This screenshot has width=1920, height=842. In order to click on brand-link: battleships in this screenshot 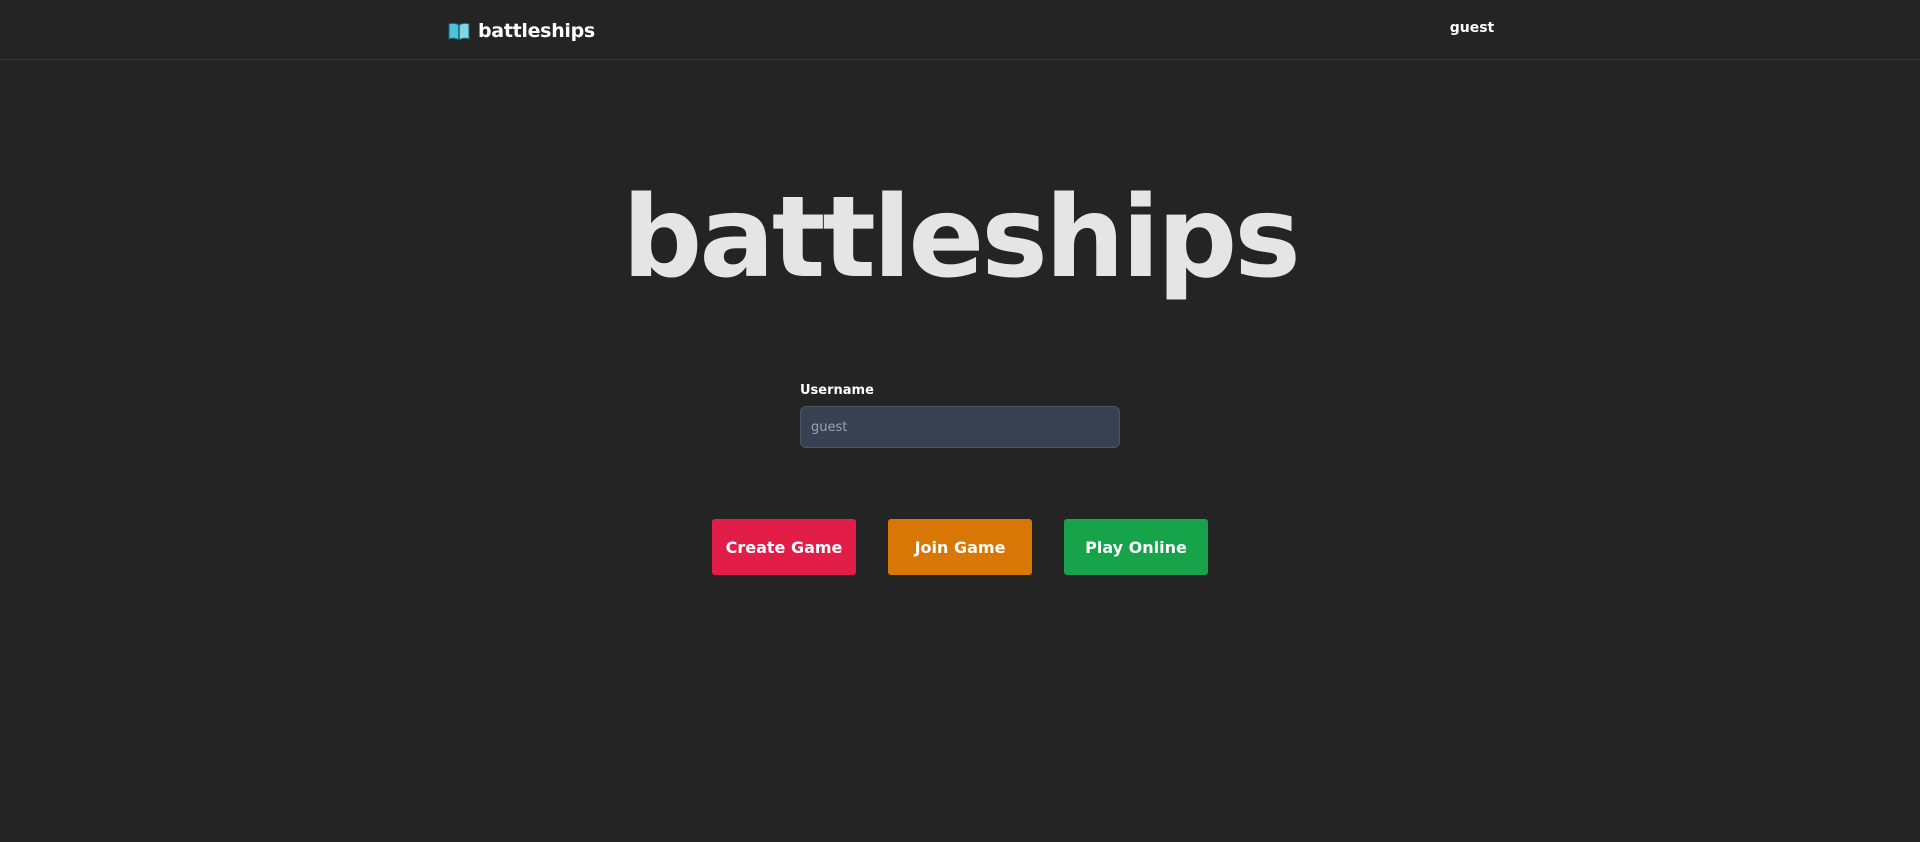, I will do `click(521, 31)`.